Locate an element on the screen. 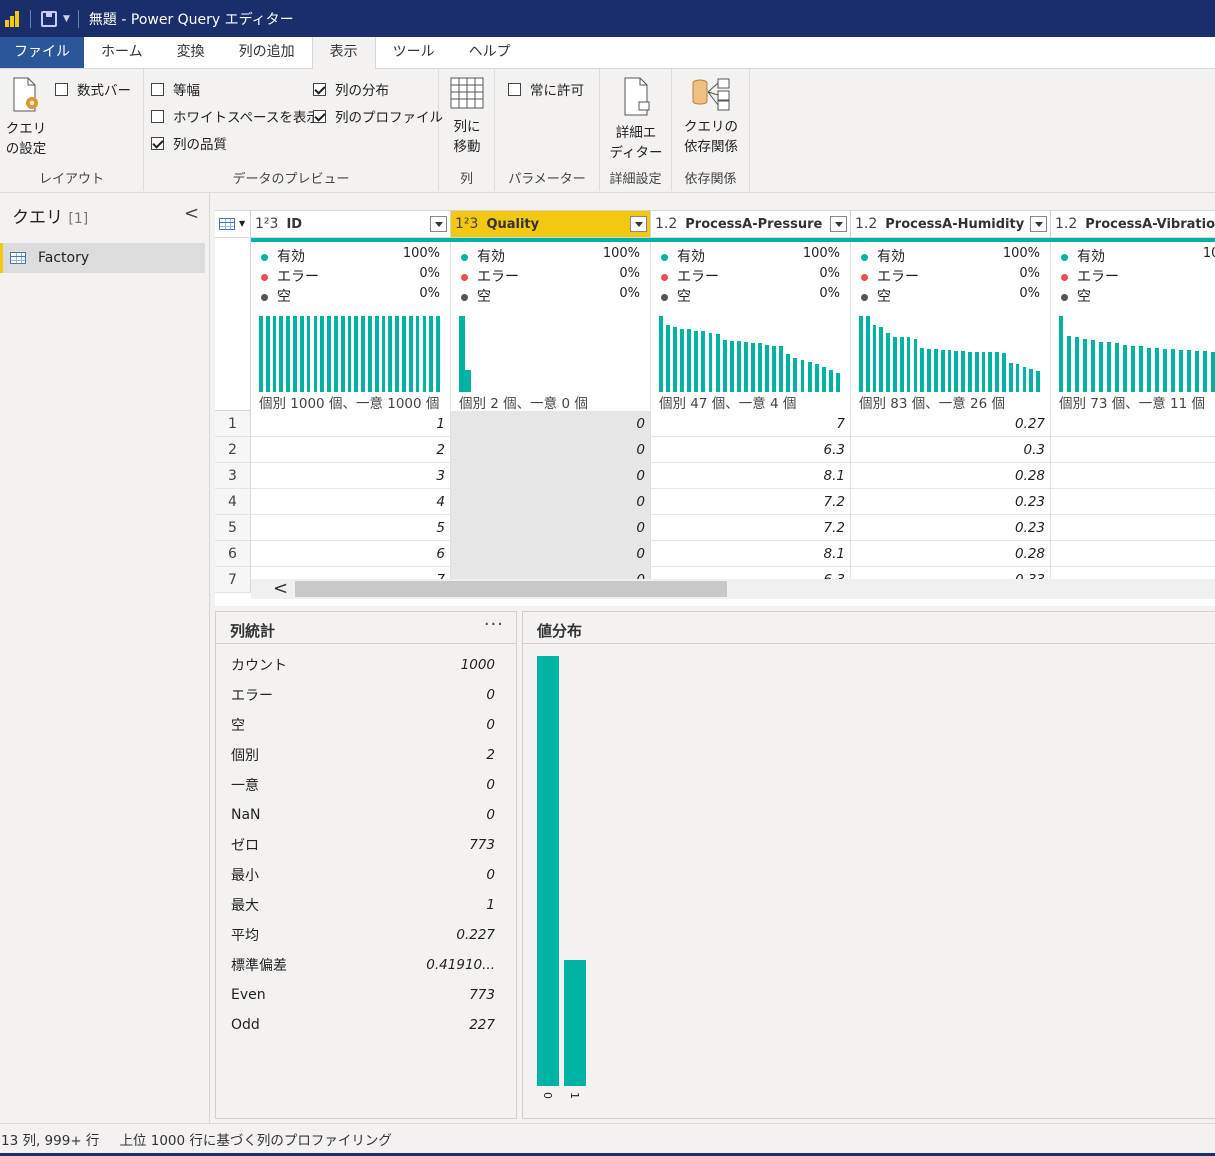 The height and width of the screenshot is (1156, 1215). table-cell: 2 is located at coordinates (351, 450).